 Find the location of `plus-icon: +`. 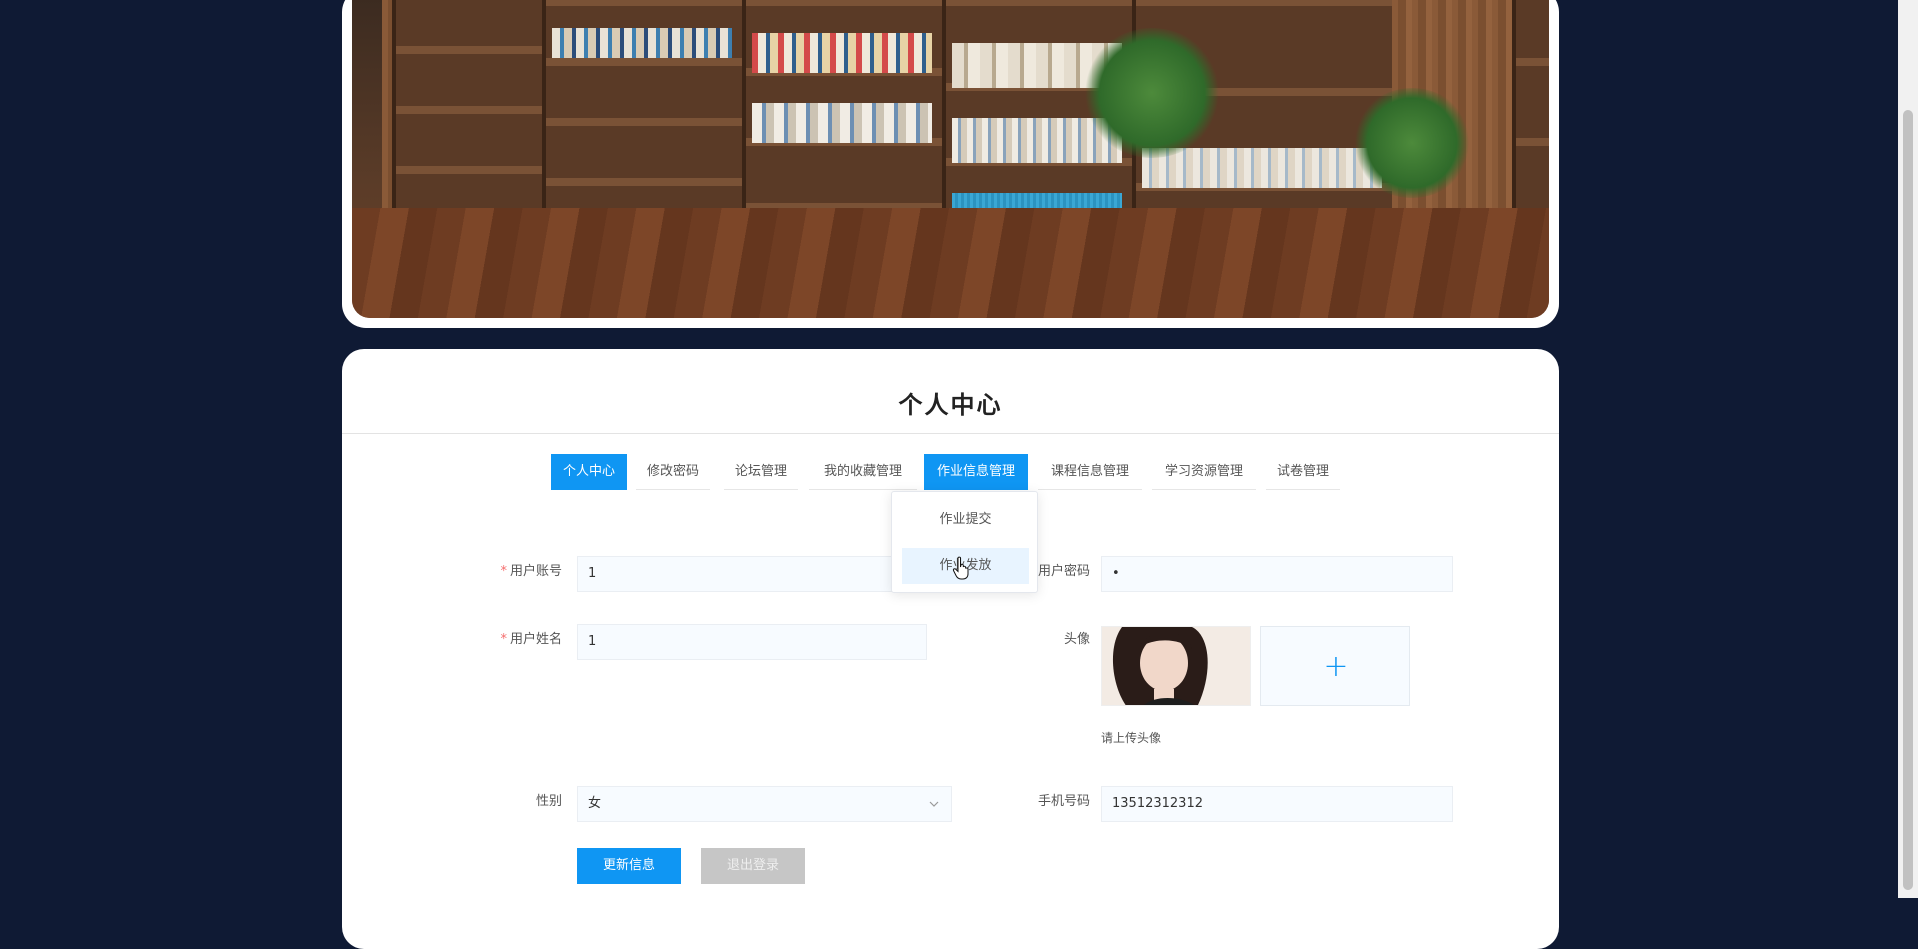

plus-icon: + is located at coordinates (1336, 666).